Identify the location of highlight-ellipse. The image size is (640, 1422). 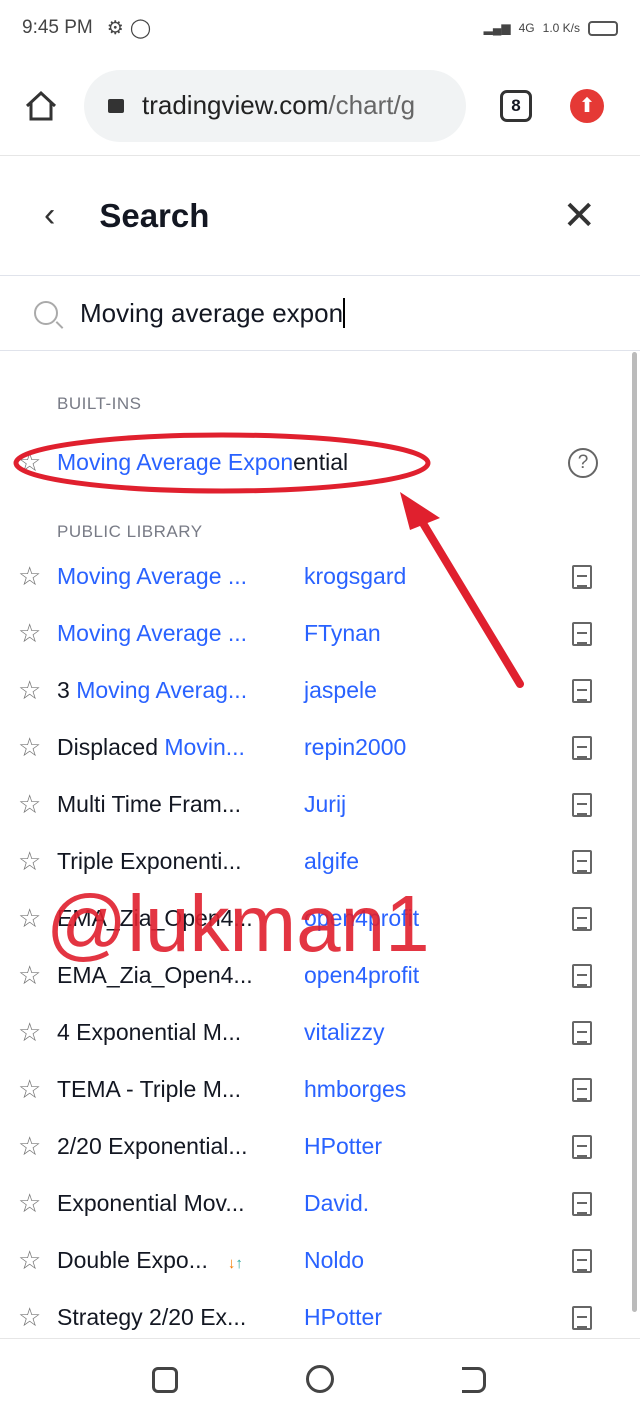
(222, 463).